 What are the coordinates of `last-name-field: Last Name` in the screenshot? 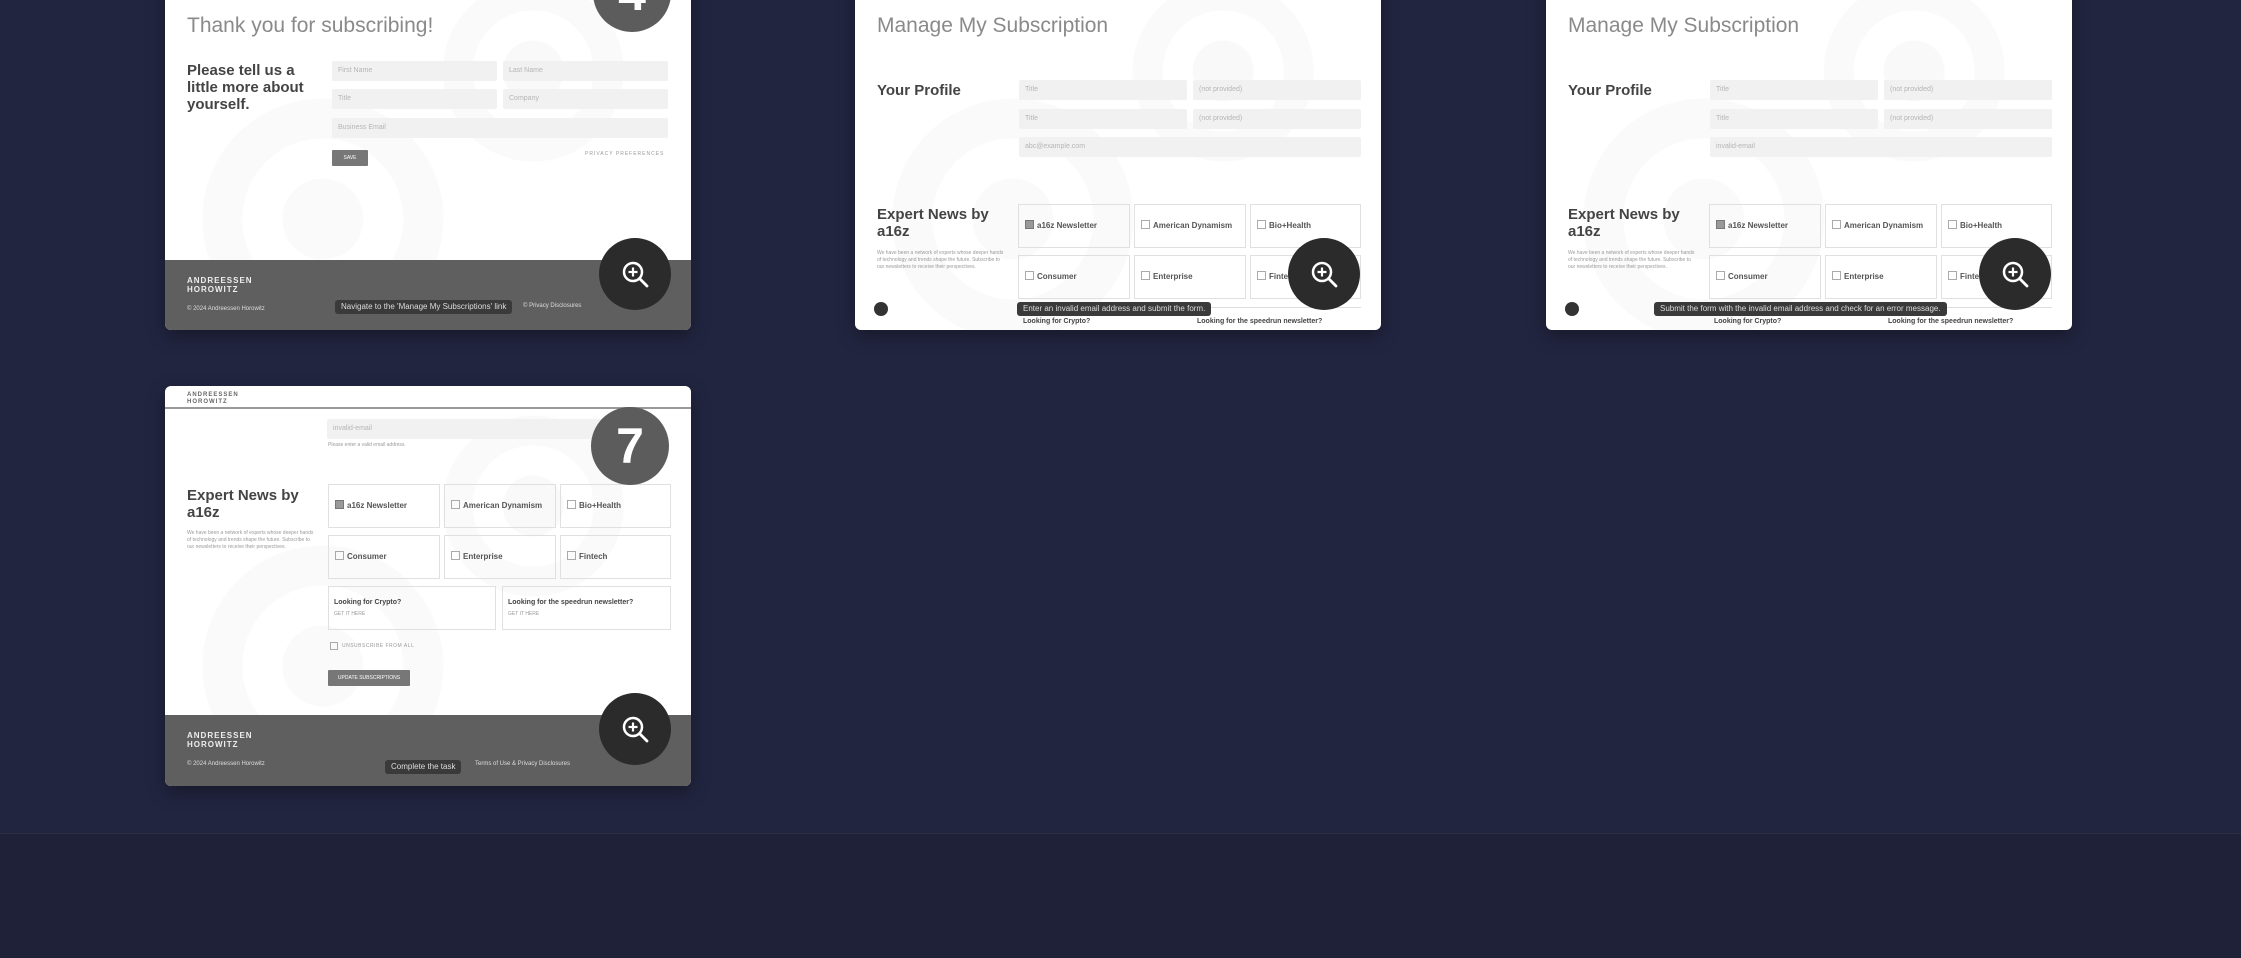 It's located at (585, 71).